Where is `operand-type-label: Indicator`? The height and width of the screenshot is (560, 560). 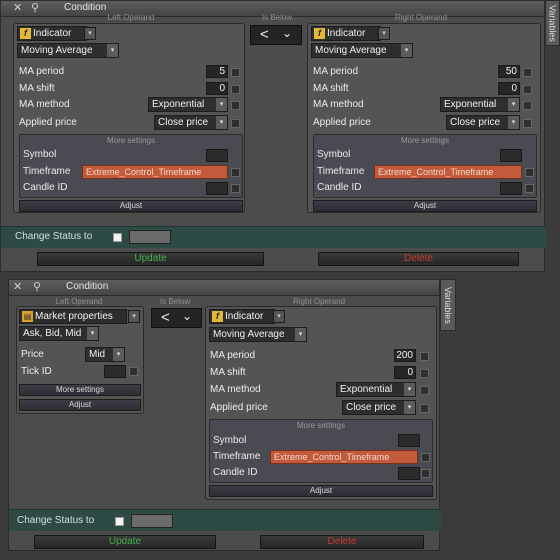
operand-type-label: Indicator is located at coordinates (346, 33).